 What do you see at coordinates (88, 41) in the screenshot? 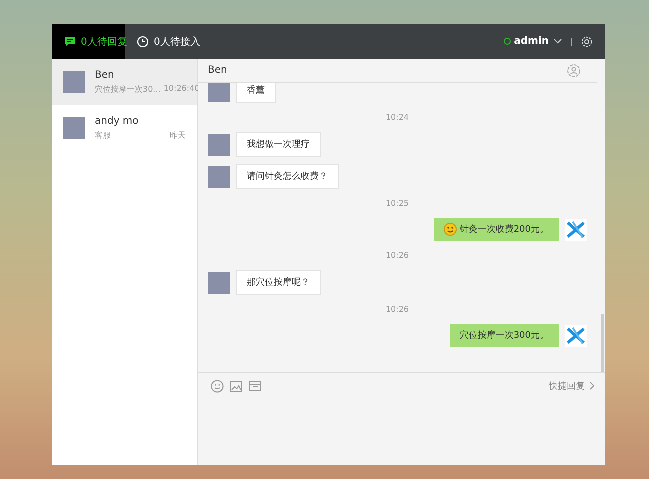
I see `queue-tab: 0人待回复` at bounding box center [88, 41].